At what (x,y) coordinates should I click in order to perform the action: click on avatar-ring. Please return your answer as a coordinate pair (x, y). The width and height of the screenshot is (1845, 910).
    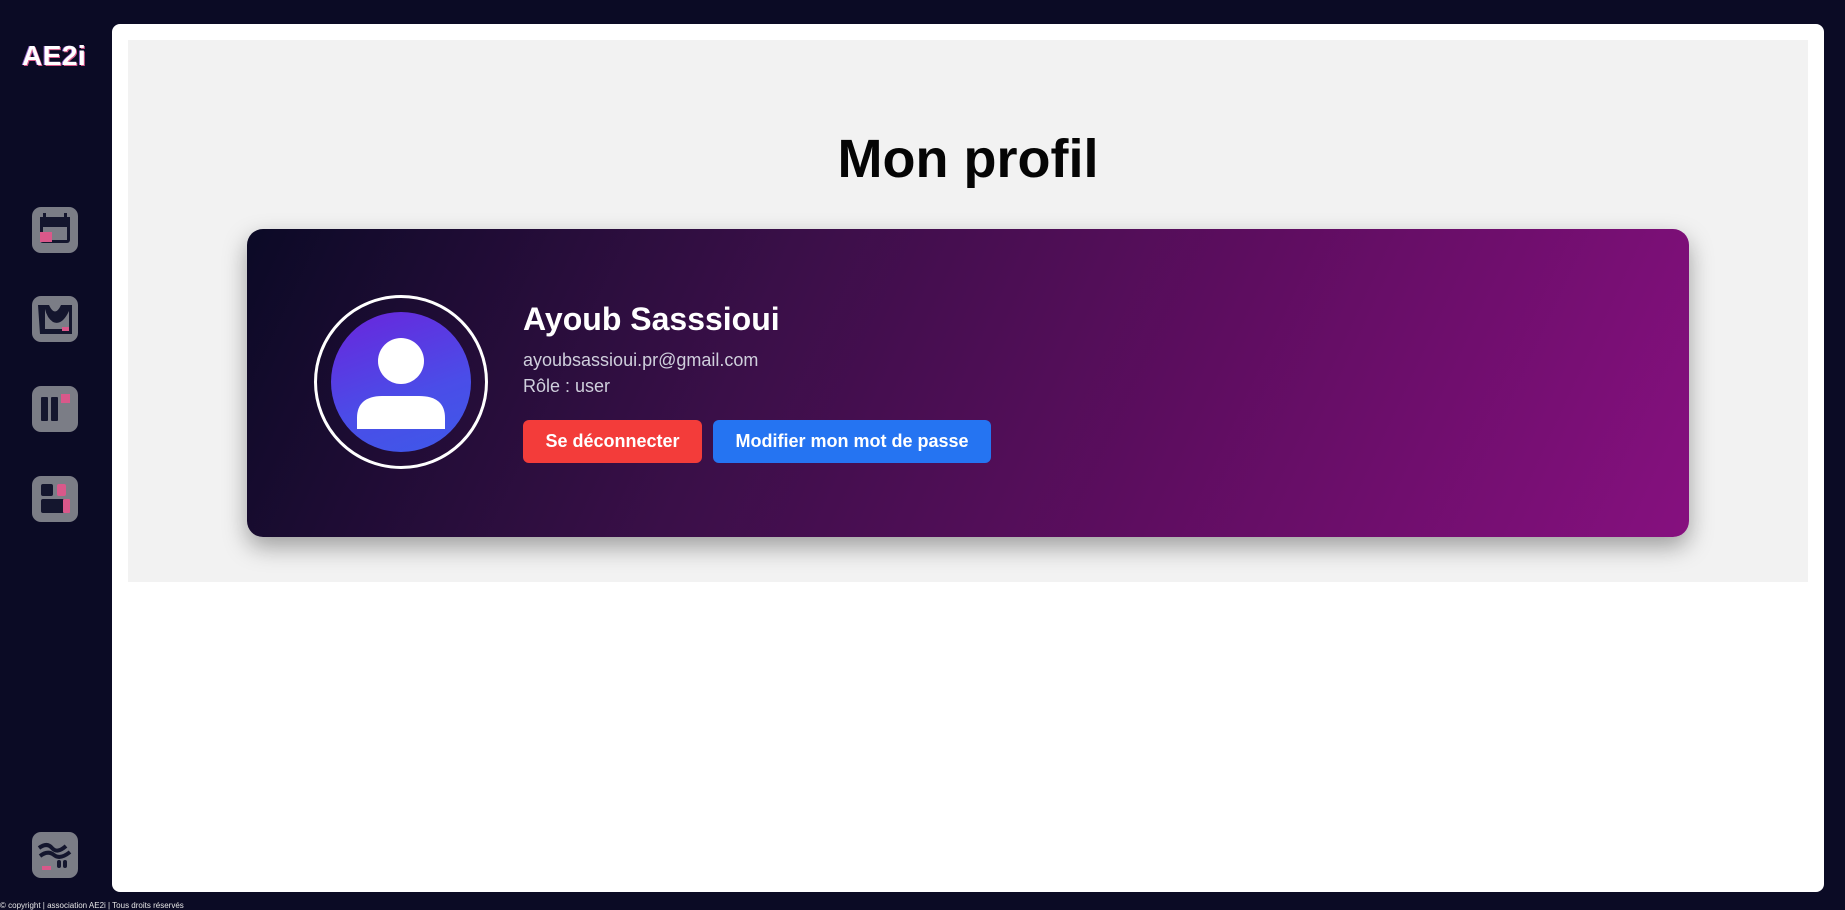
    Looking at the image, I should click on (401, 382).